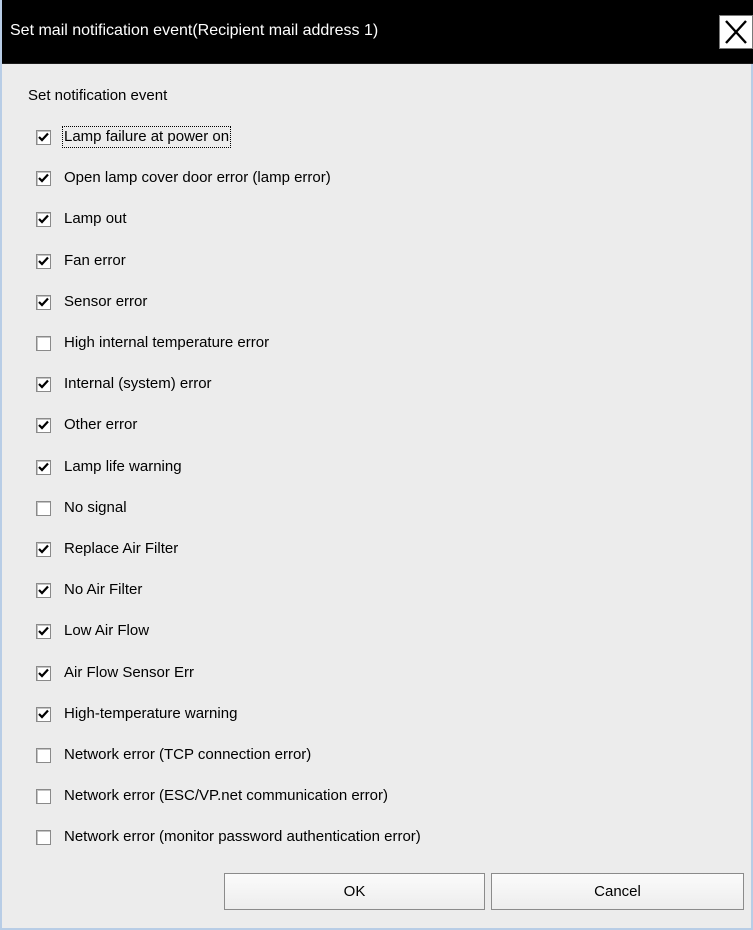  I want to click on event-row: Replace Air Filter, so click(107, 549).